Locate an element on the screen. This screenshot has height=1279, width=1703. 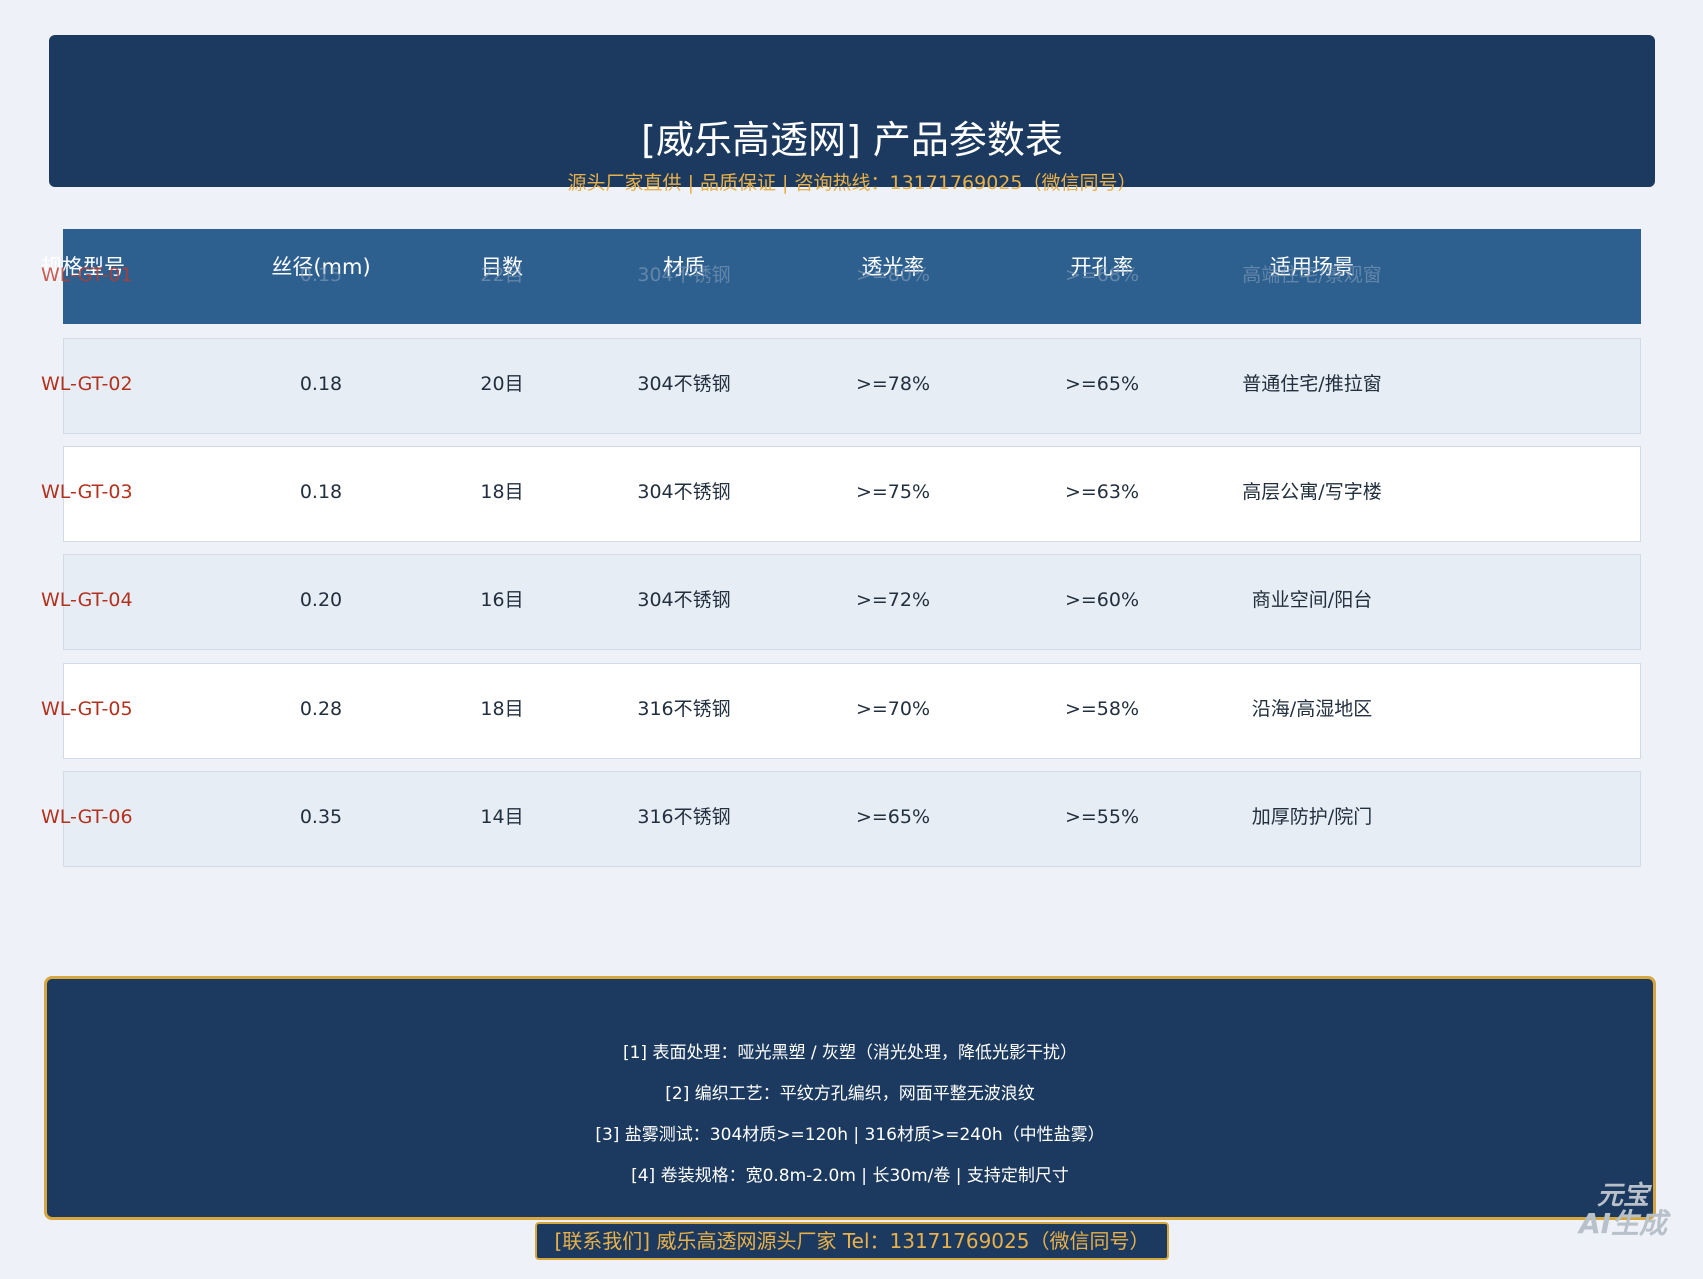
cell-application: 普通住宅/推拉窗 is located at coordinates (1312, 384).